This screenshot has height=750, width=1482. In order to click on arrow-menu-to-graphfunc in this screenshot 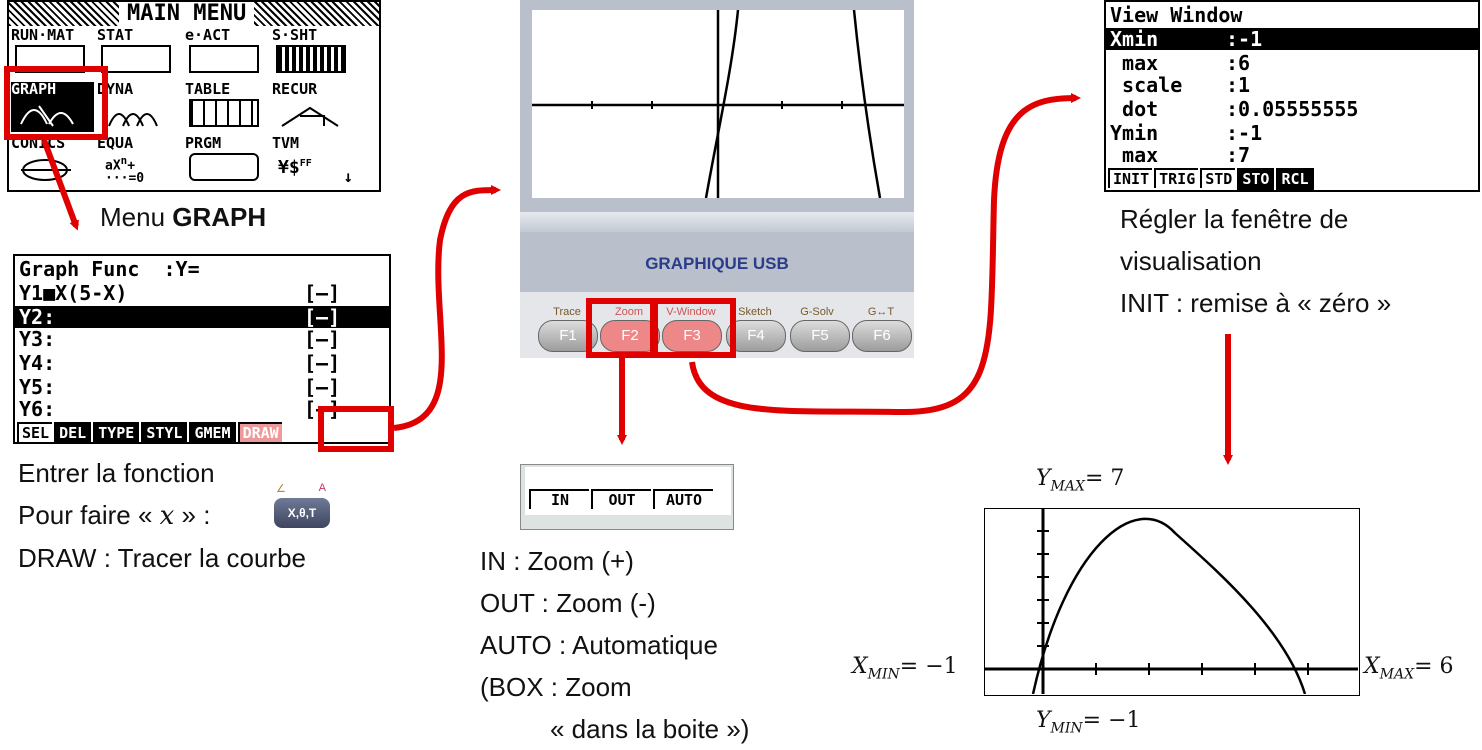, I will do `click(60, 184)`.